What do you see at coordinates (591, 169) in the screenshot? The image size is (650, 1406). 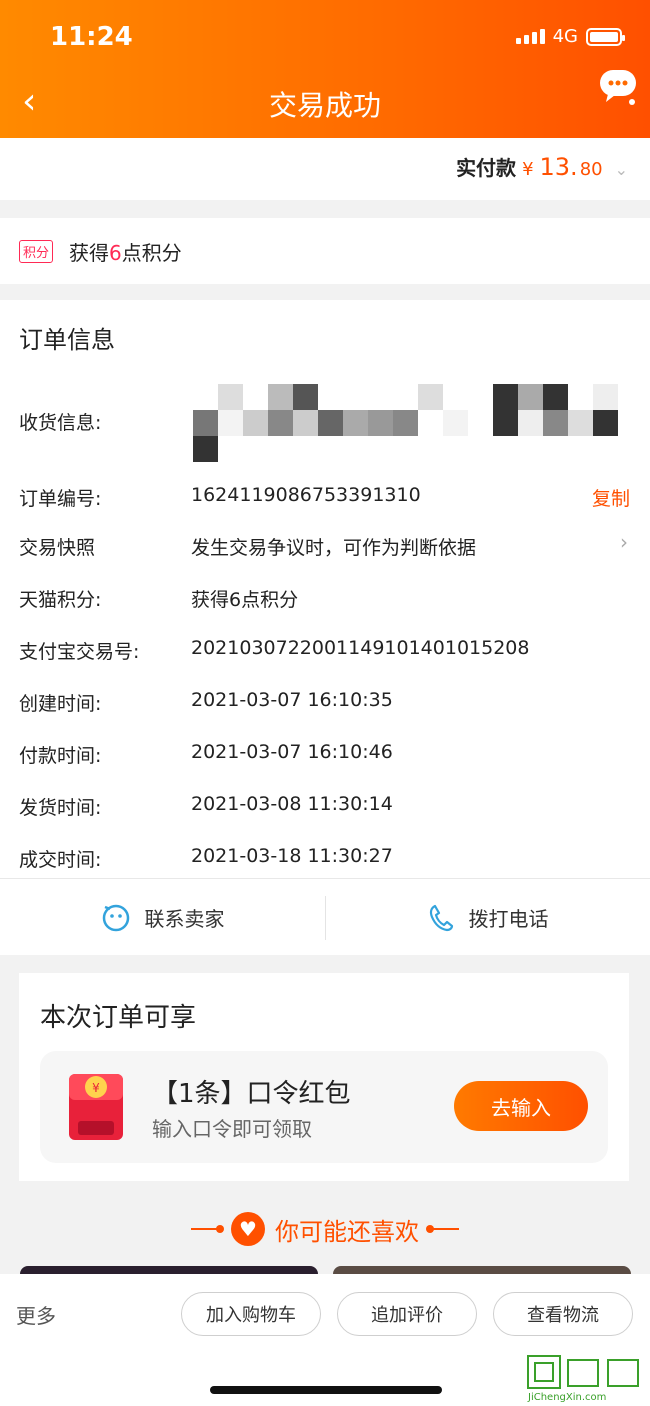 I see `payment-amount-decimal: 80` at bounding box center [591, 169].